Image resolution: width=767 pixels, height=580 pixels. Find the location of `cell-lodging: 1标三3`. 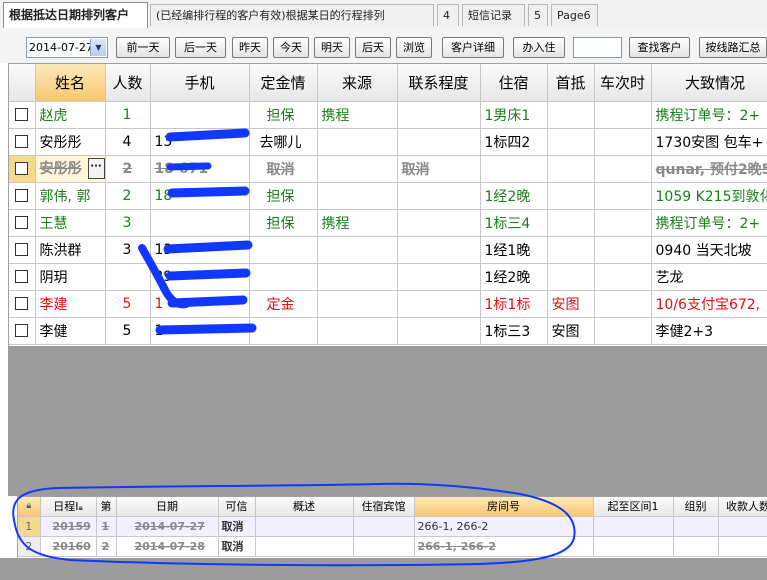

cell-lodging: 1标三3 is located at coordinates (514, 331).